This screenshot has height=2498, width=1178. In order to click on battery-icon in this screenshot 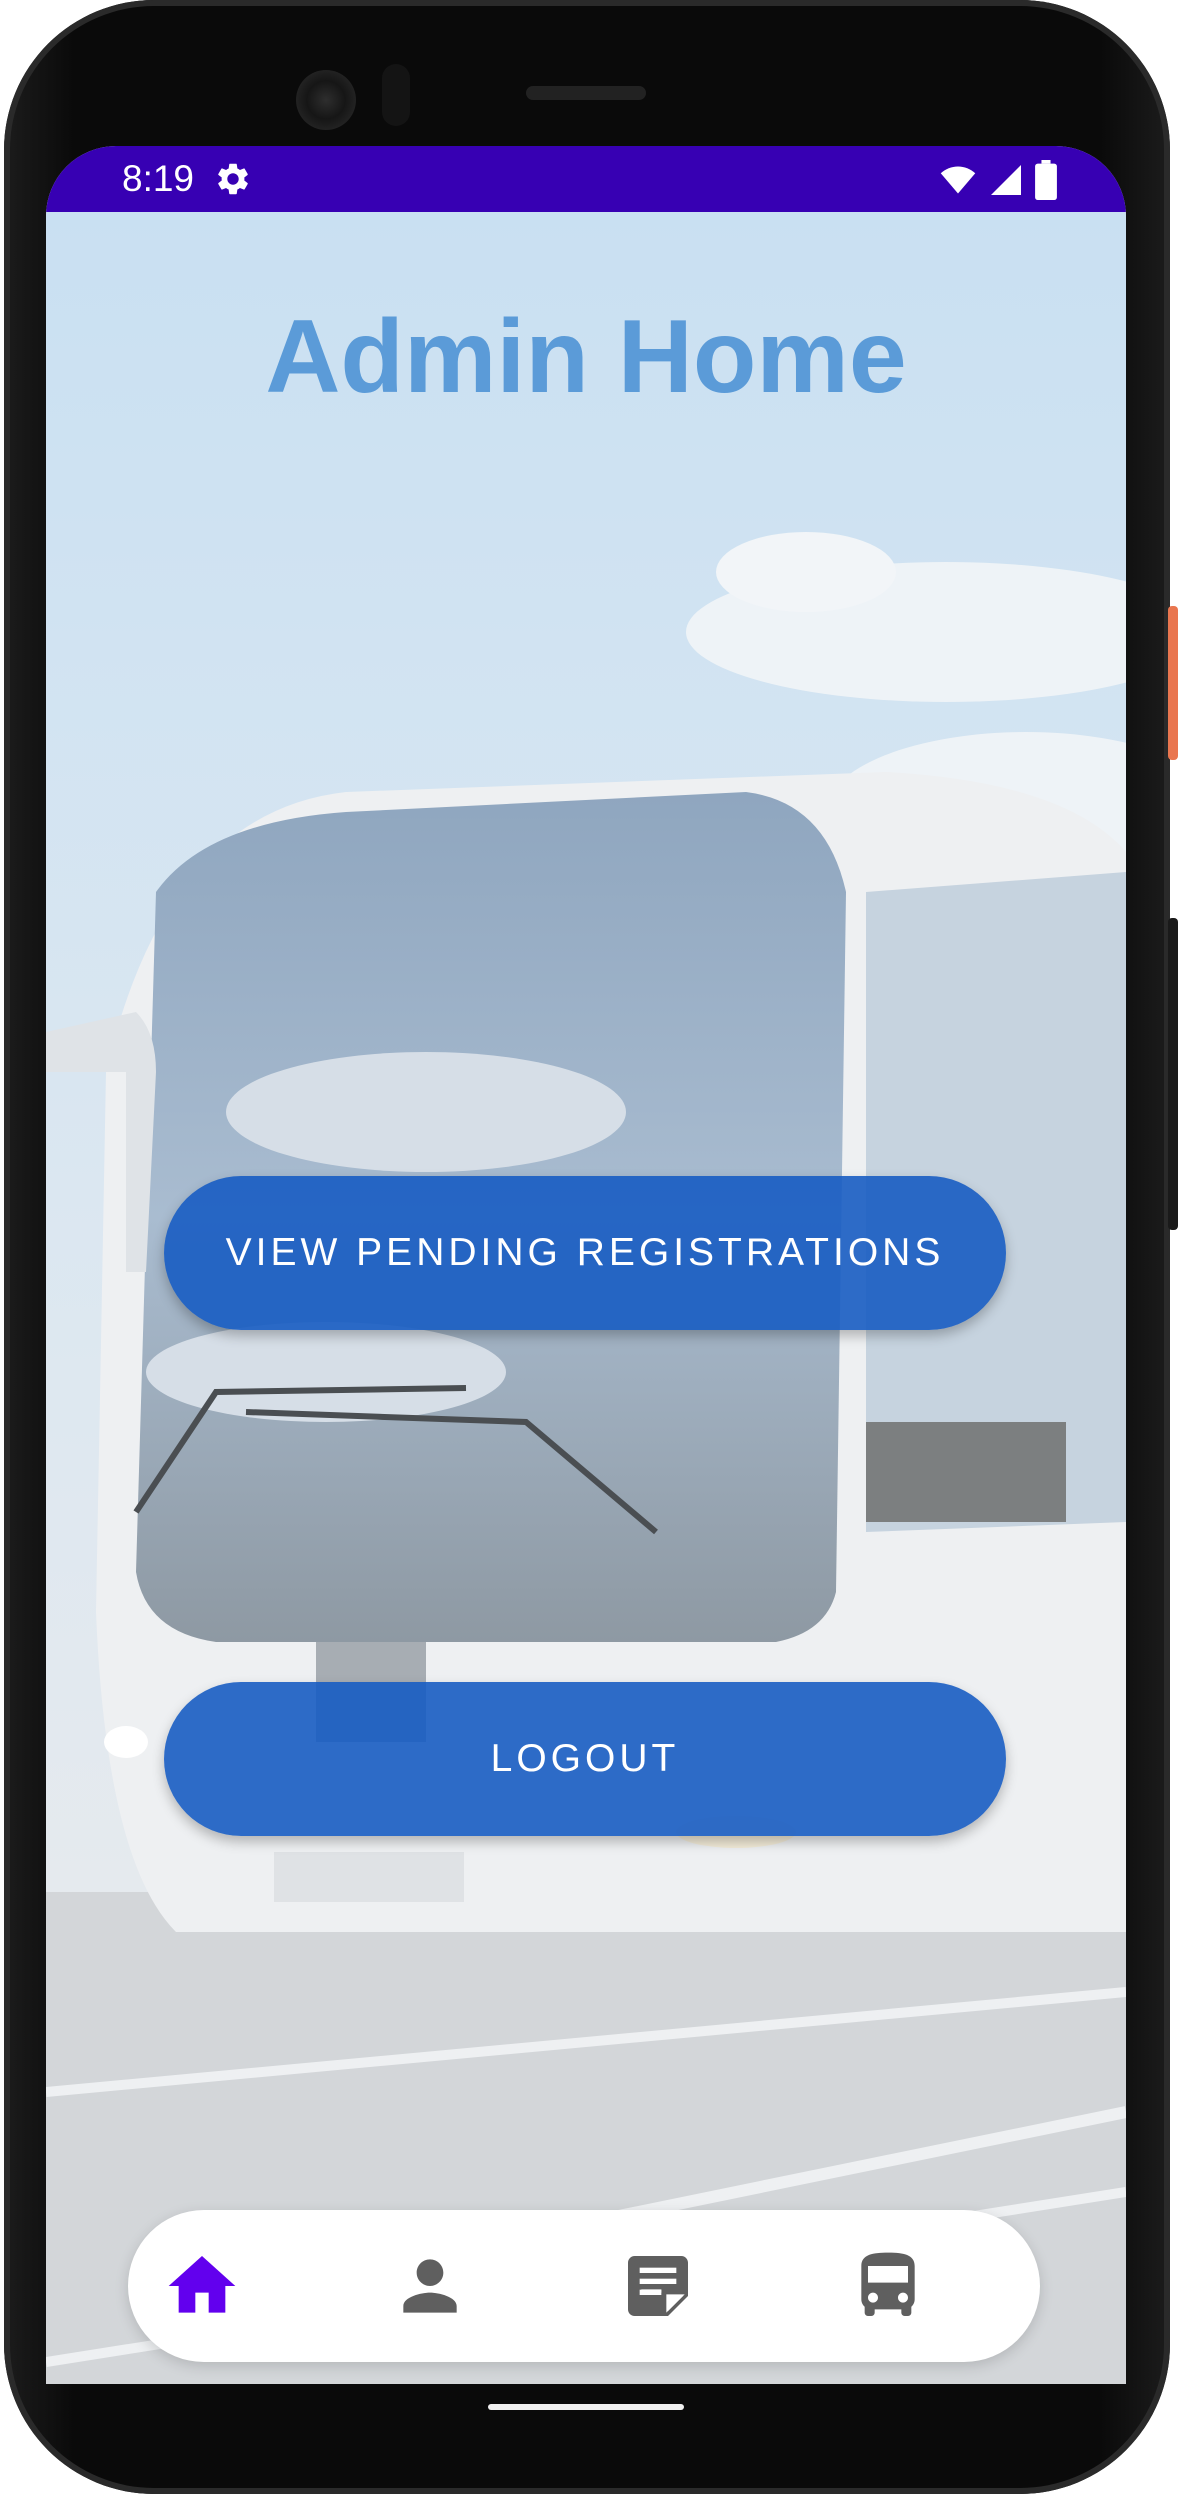, I will do `click(1046, 180)`.